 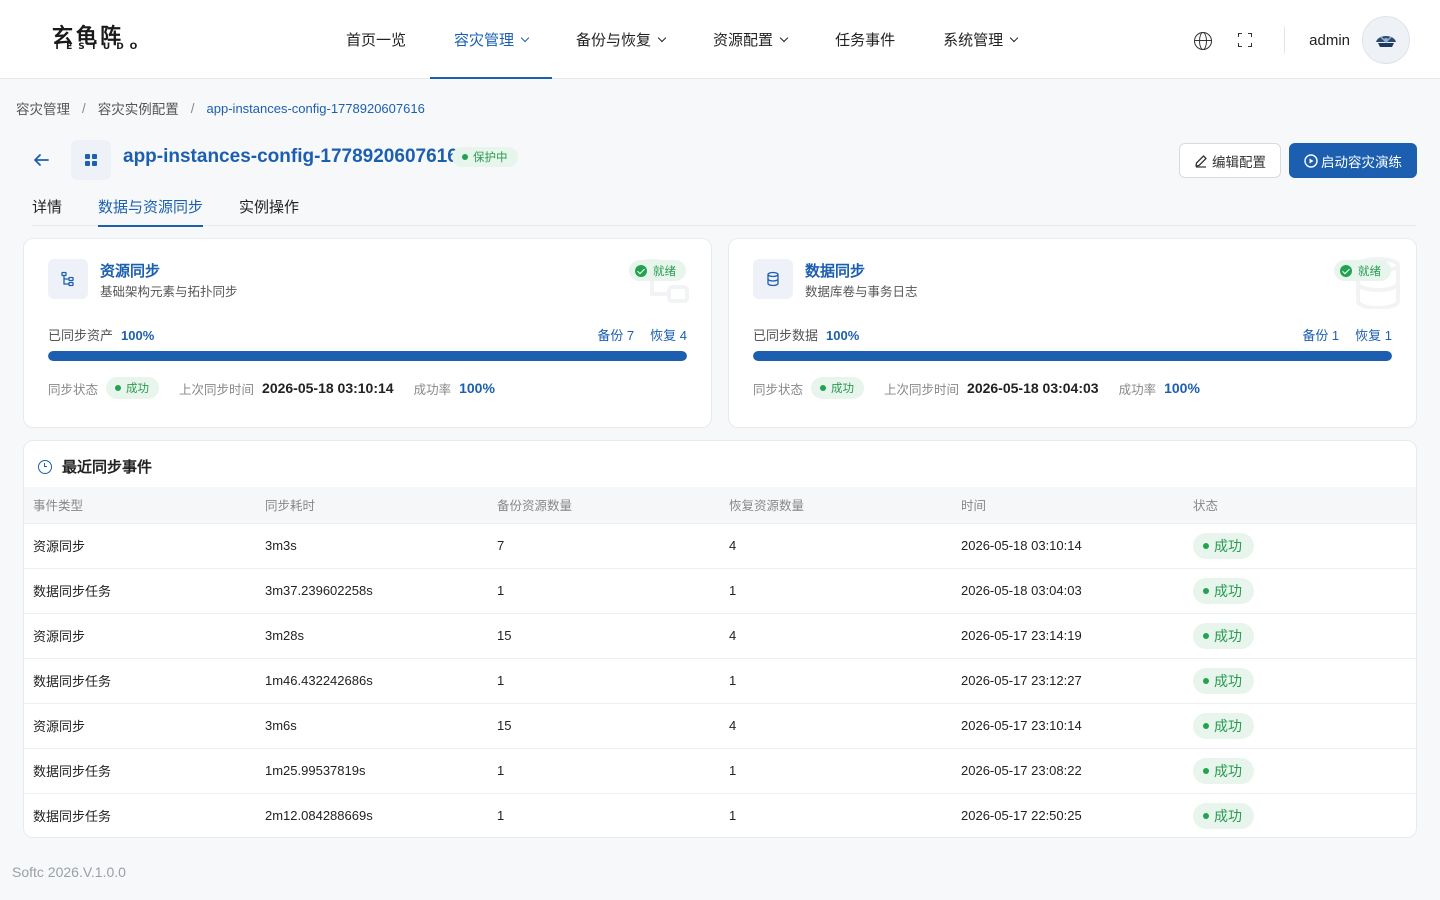 I want to click on column-header: 事件类型, so click(x=58, y=506).